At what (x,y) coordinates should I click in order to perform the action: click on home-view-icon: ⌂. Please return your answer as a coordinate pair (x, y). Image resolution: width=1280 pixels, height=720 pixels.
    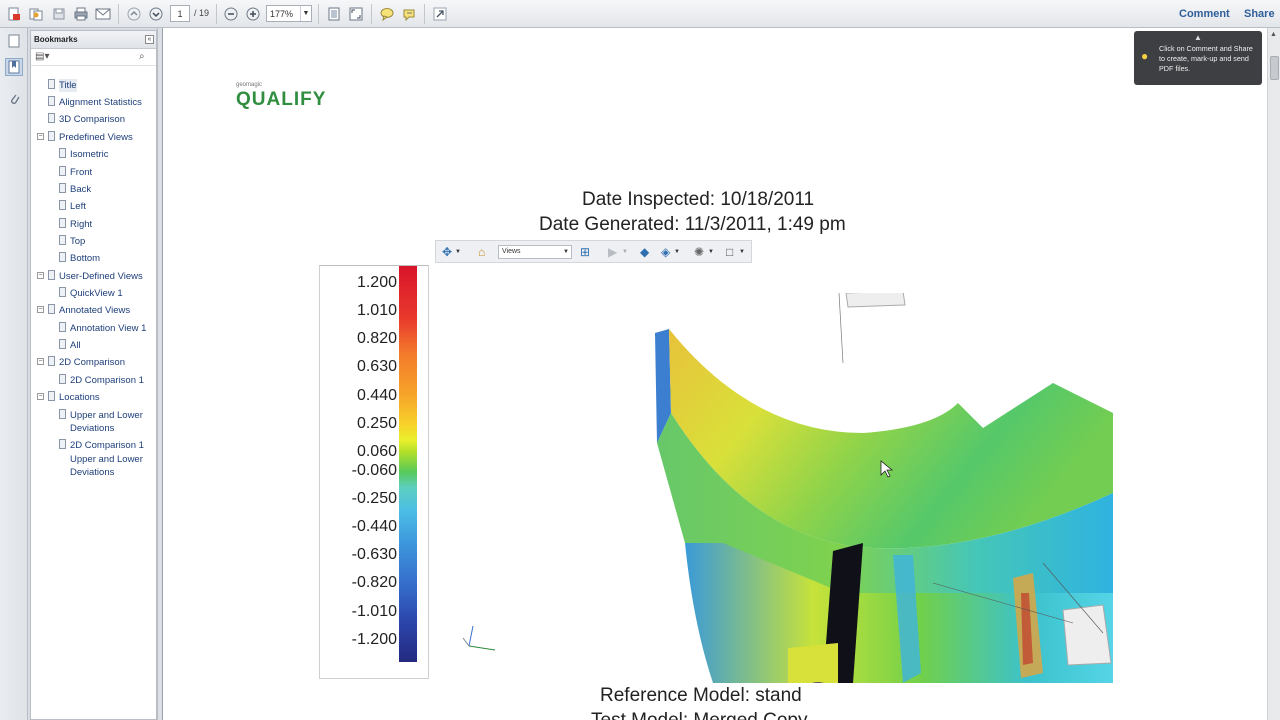
    Looking at the image, I should click on (481, 252).